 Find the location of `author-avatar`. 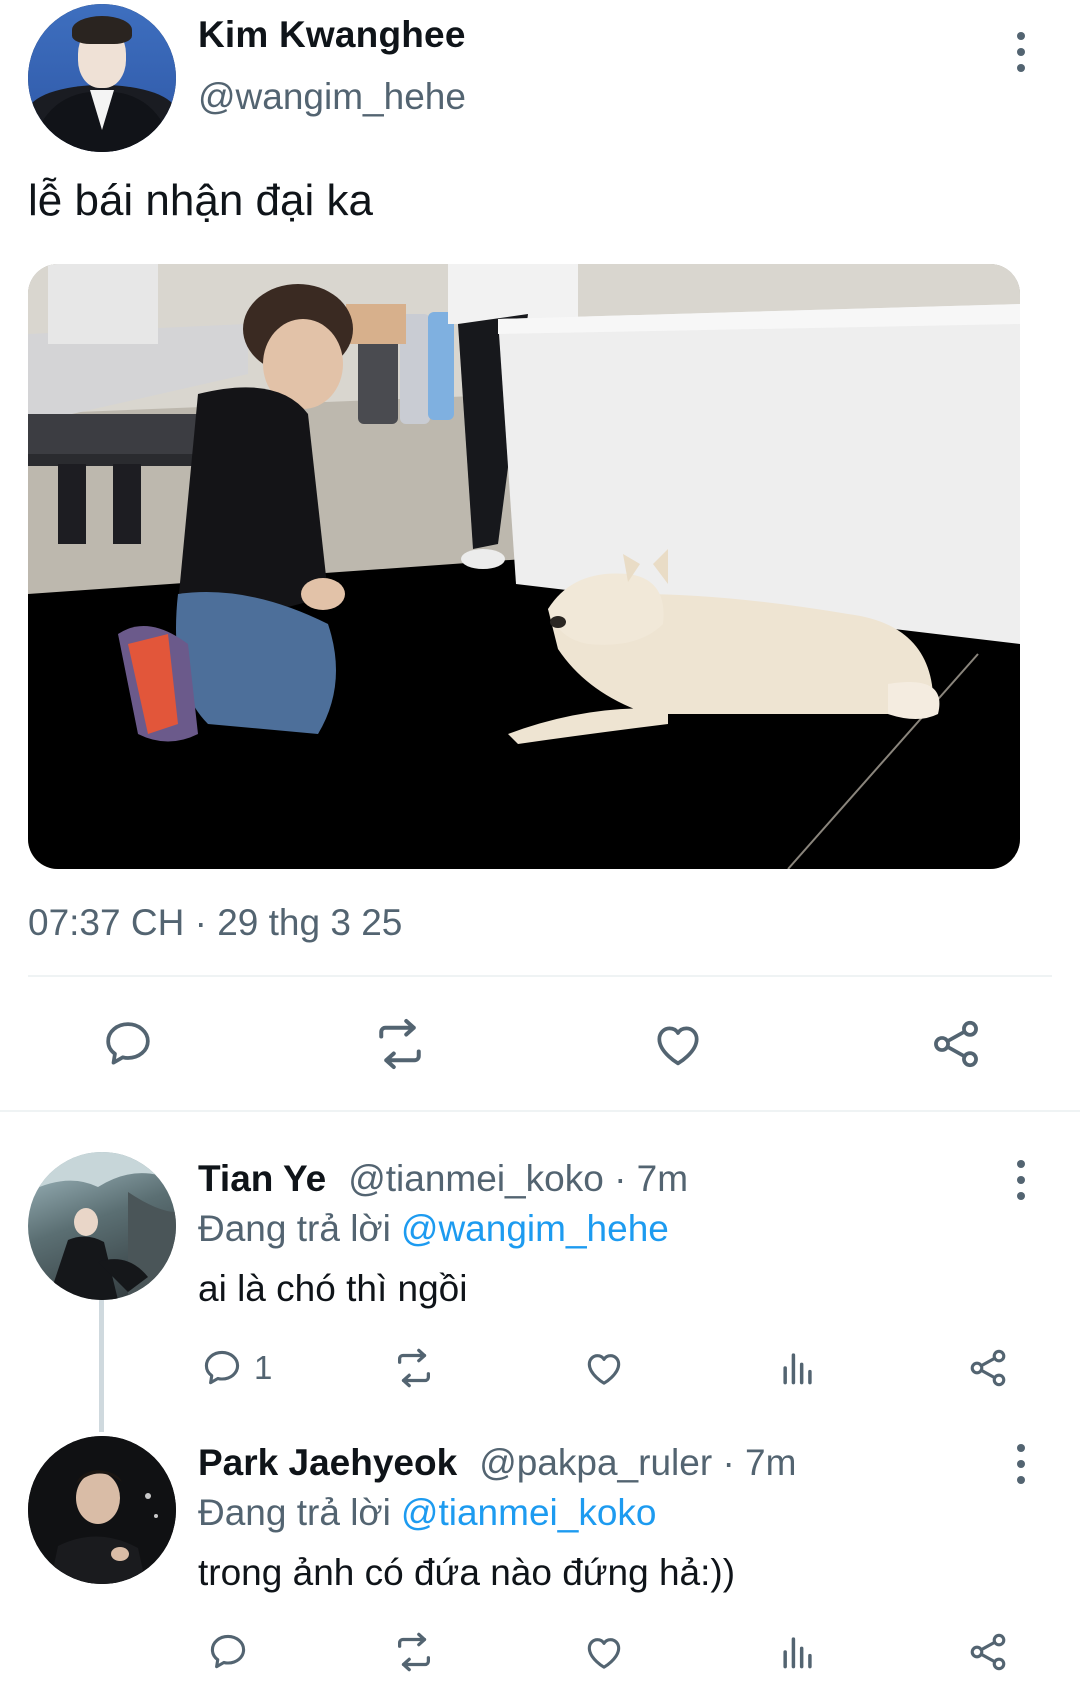

author-avatar is located at coordinates (102, 78).